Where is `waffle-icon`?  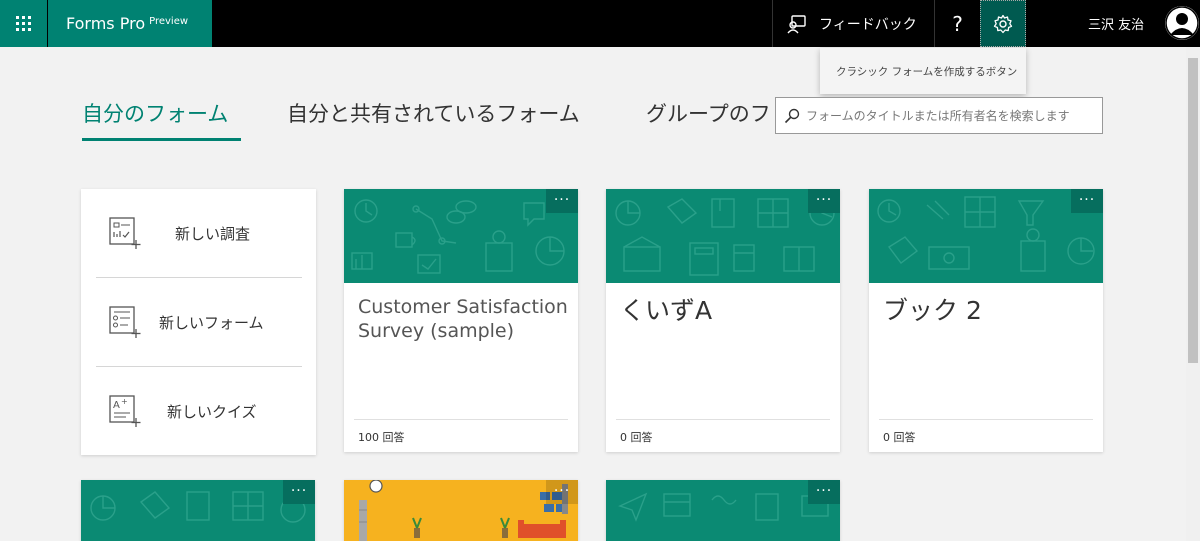
waffle-icon is located at coordinates (23, 23).